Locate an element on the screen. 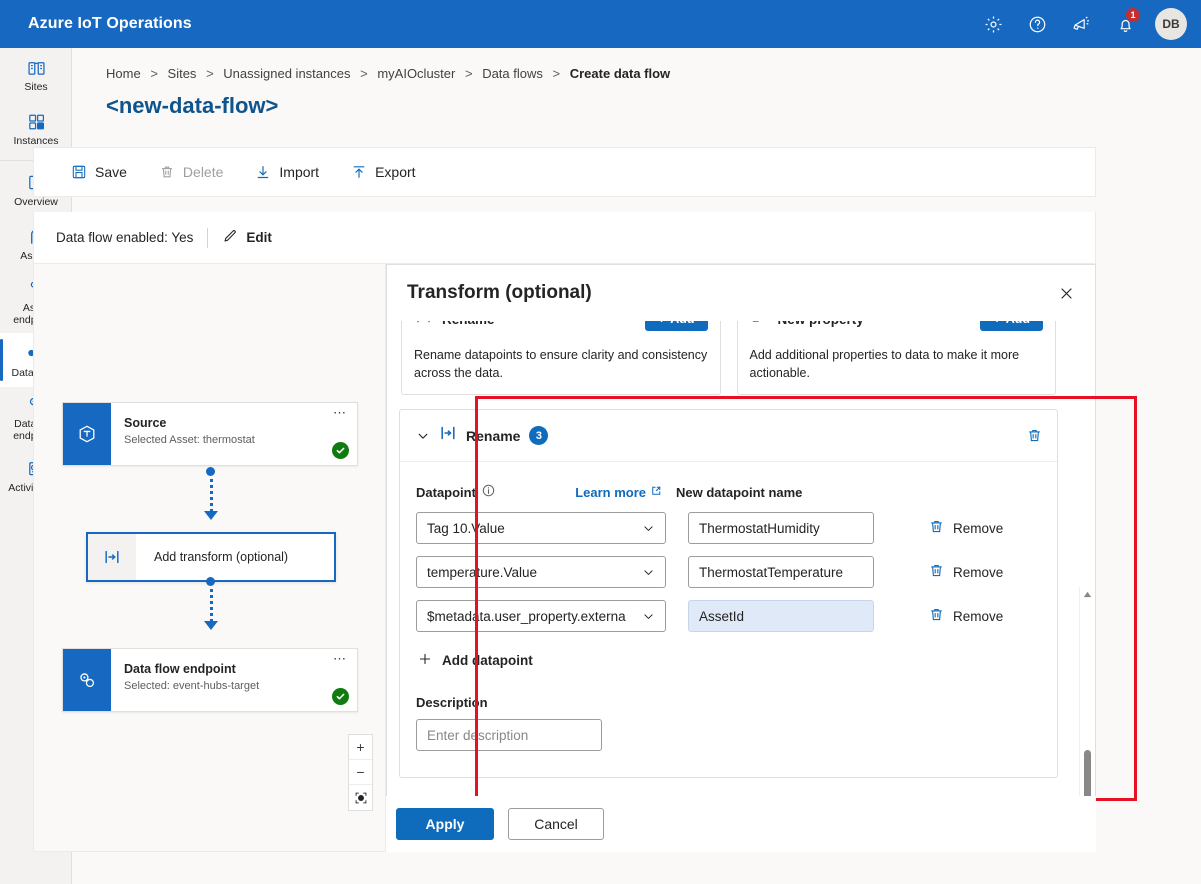  datapoint-column-header-group: Datapoint Learn more is located at coordinates (546, 492).